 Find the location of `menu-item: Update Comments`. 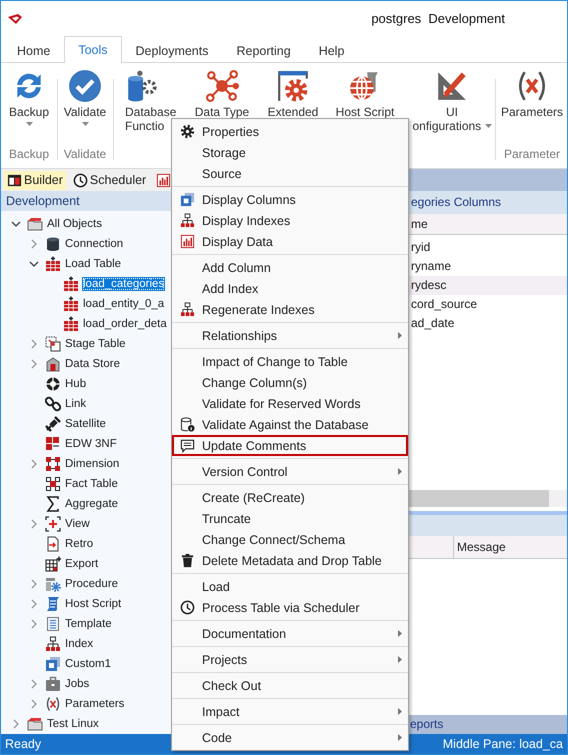

menu-item: Update Comments is located at coordinates (290, 445).